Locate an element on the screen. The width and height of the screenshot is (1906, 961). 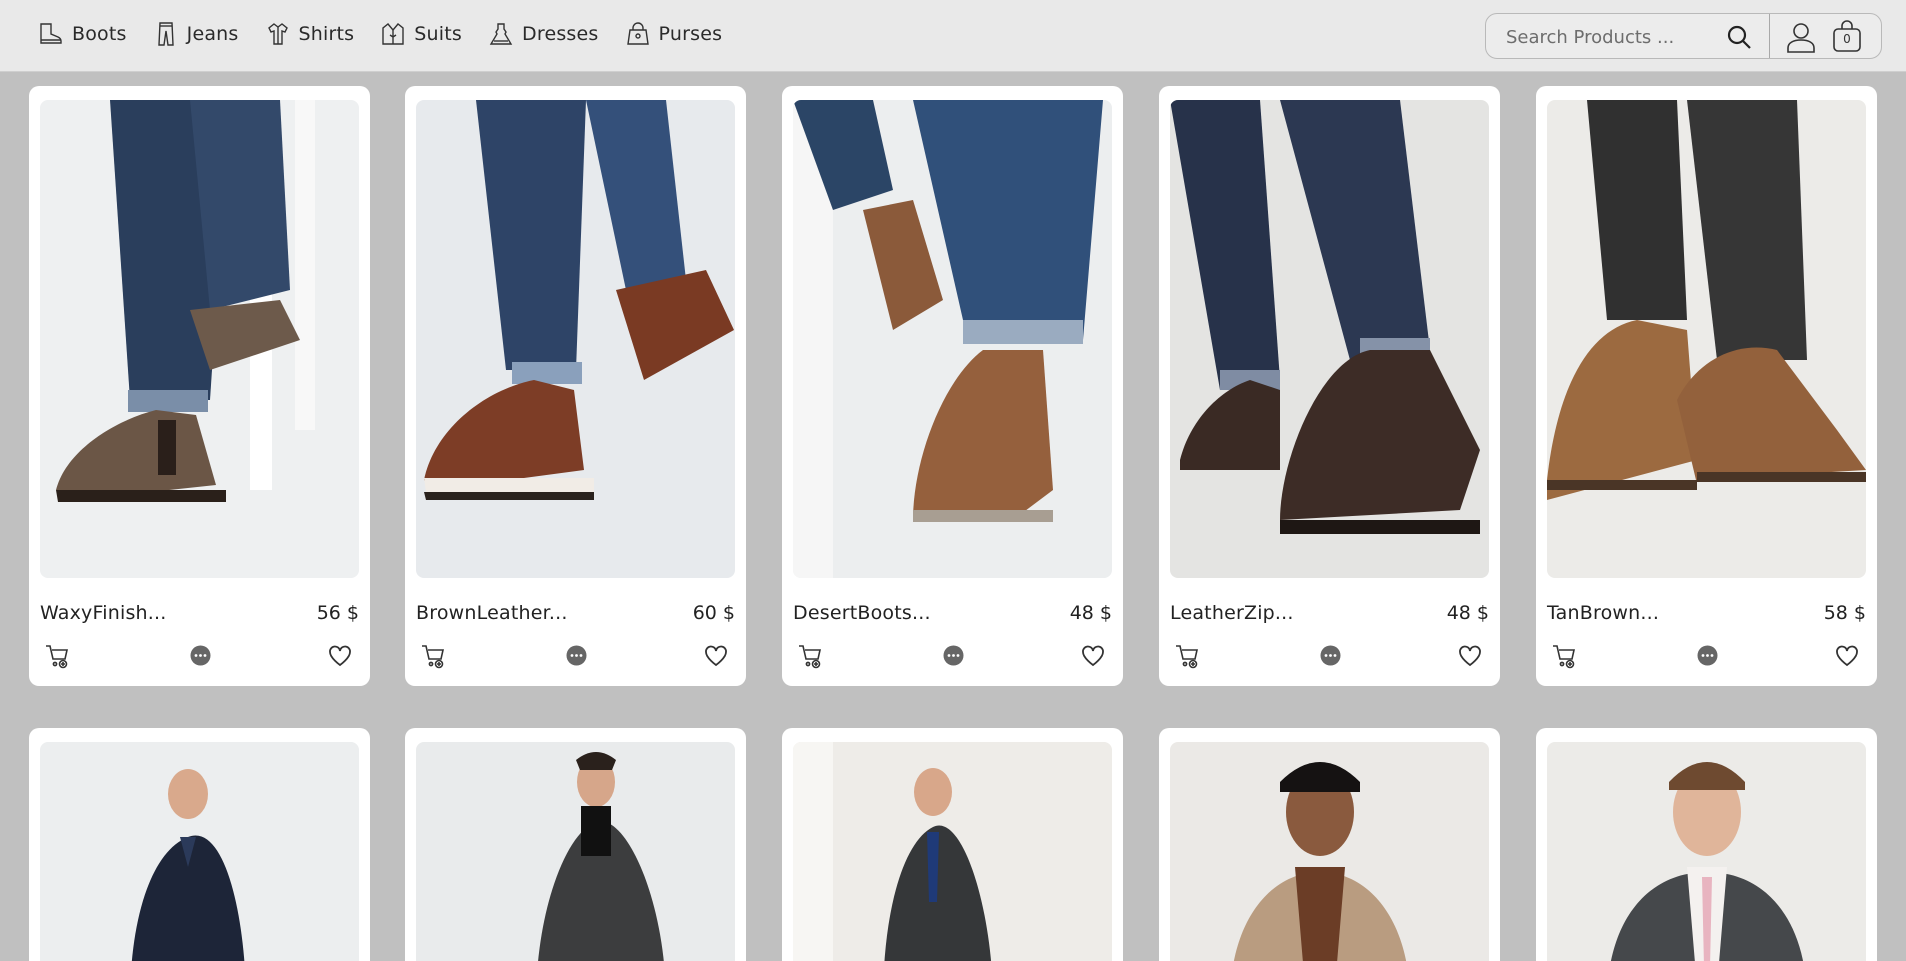
nav-item-shirts: Shirts is located at coordinates (310, 34).